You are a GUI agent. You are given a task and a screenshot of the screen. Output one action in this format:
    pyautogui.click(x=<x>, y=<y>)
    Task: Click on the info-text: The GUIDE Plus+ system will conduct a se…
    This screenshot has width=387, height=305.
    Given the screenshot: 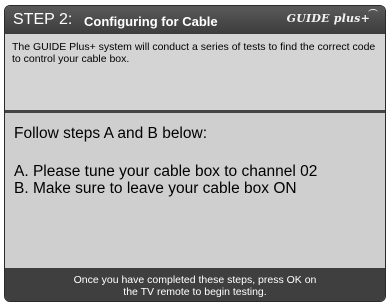 What is the action you would take?
    pyautogui.click(x=194, y=53)
    